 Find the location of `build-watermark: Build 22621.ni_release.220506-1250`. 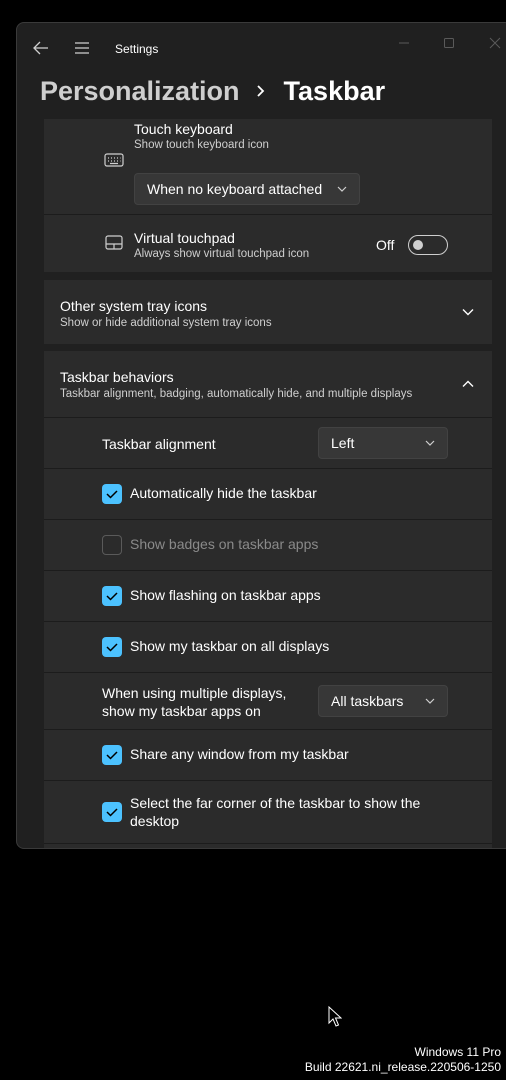

build-watermark: Build 22621.ni_release.220506-1250 is located at coordinates (402, 1067).